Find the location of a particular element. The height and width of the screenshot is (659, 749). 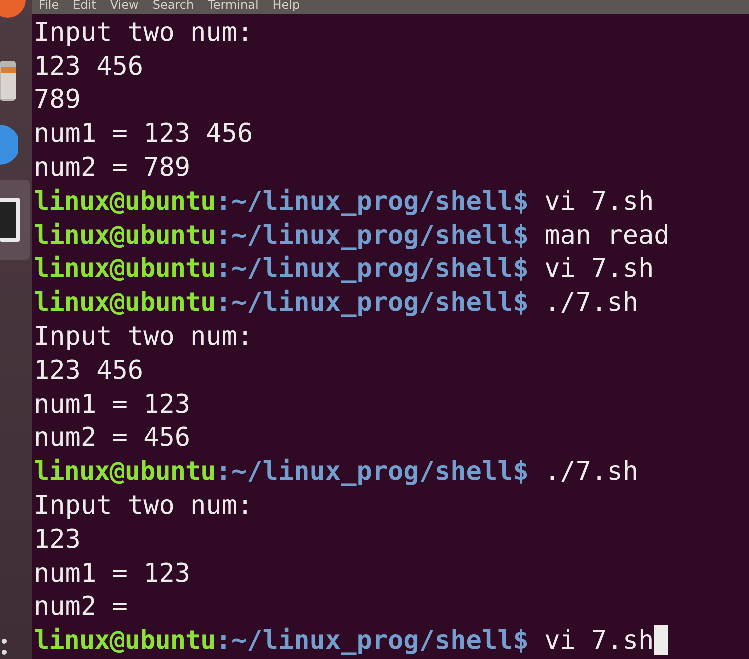

drawer-icon is located at coordinates (8, 81).